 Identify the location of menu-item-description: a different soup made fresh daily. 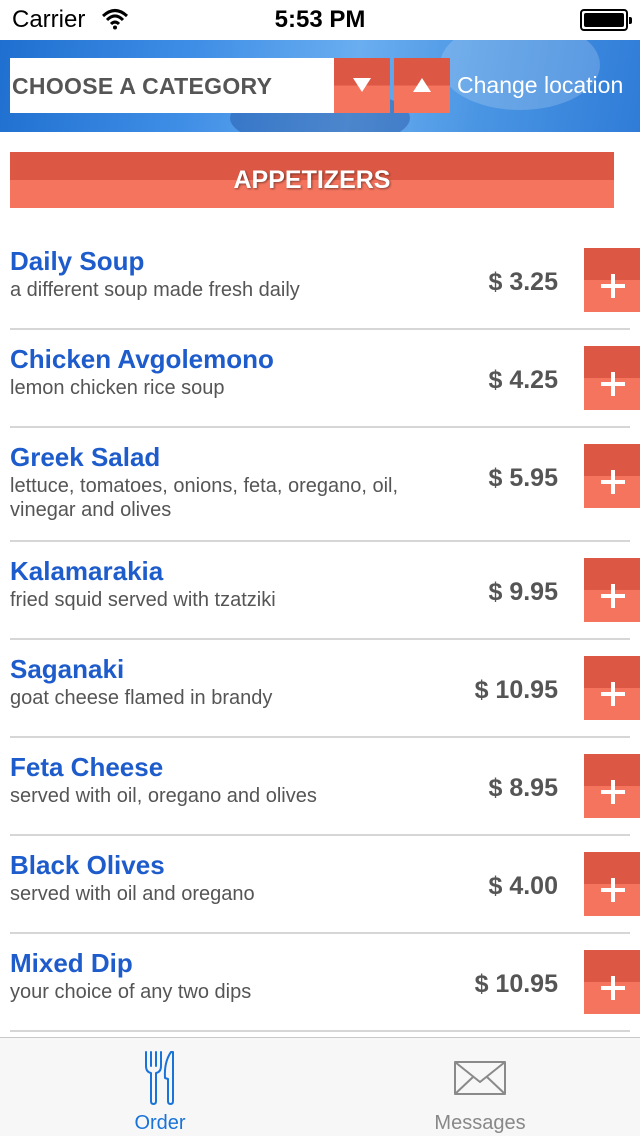
(155, 290).